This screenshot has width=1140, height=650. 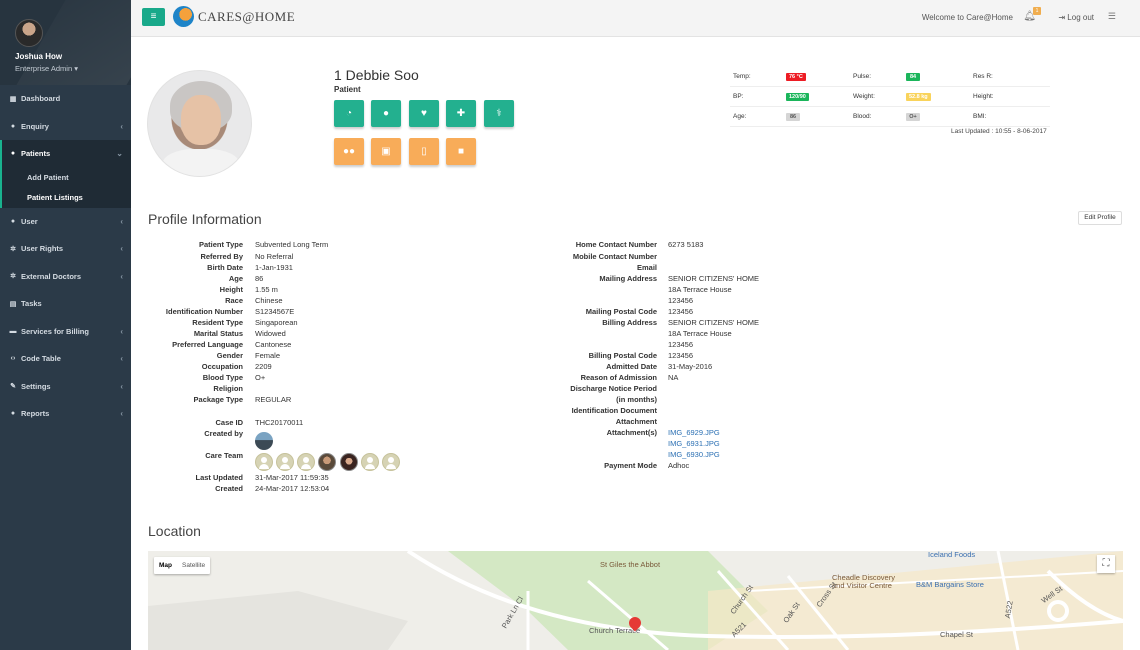 I want to click on temp-badge: 76 °C, so click(x=796, y=76).